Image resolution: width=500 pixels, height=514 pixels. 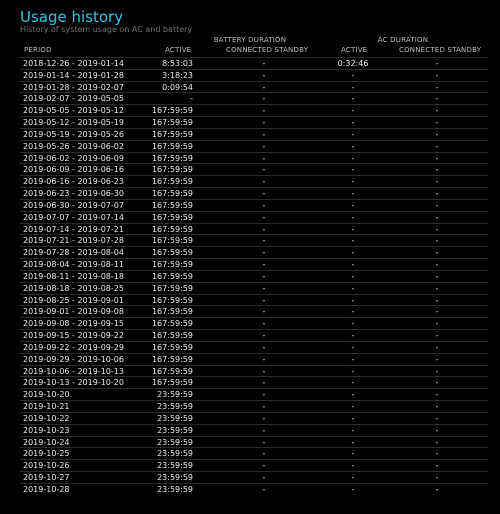 I want to click on period-cell: 2019-10-23, so click(x=46, y=430).